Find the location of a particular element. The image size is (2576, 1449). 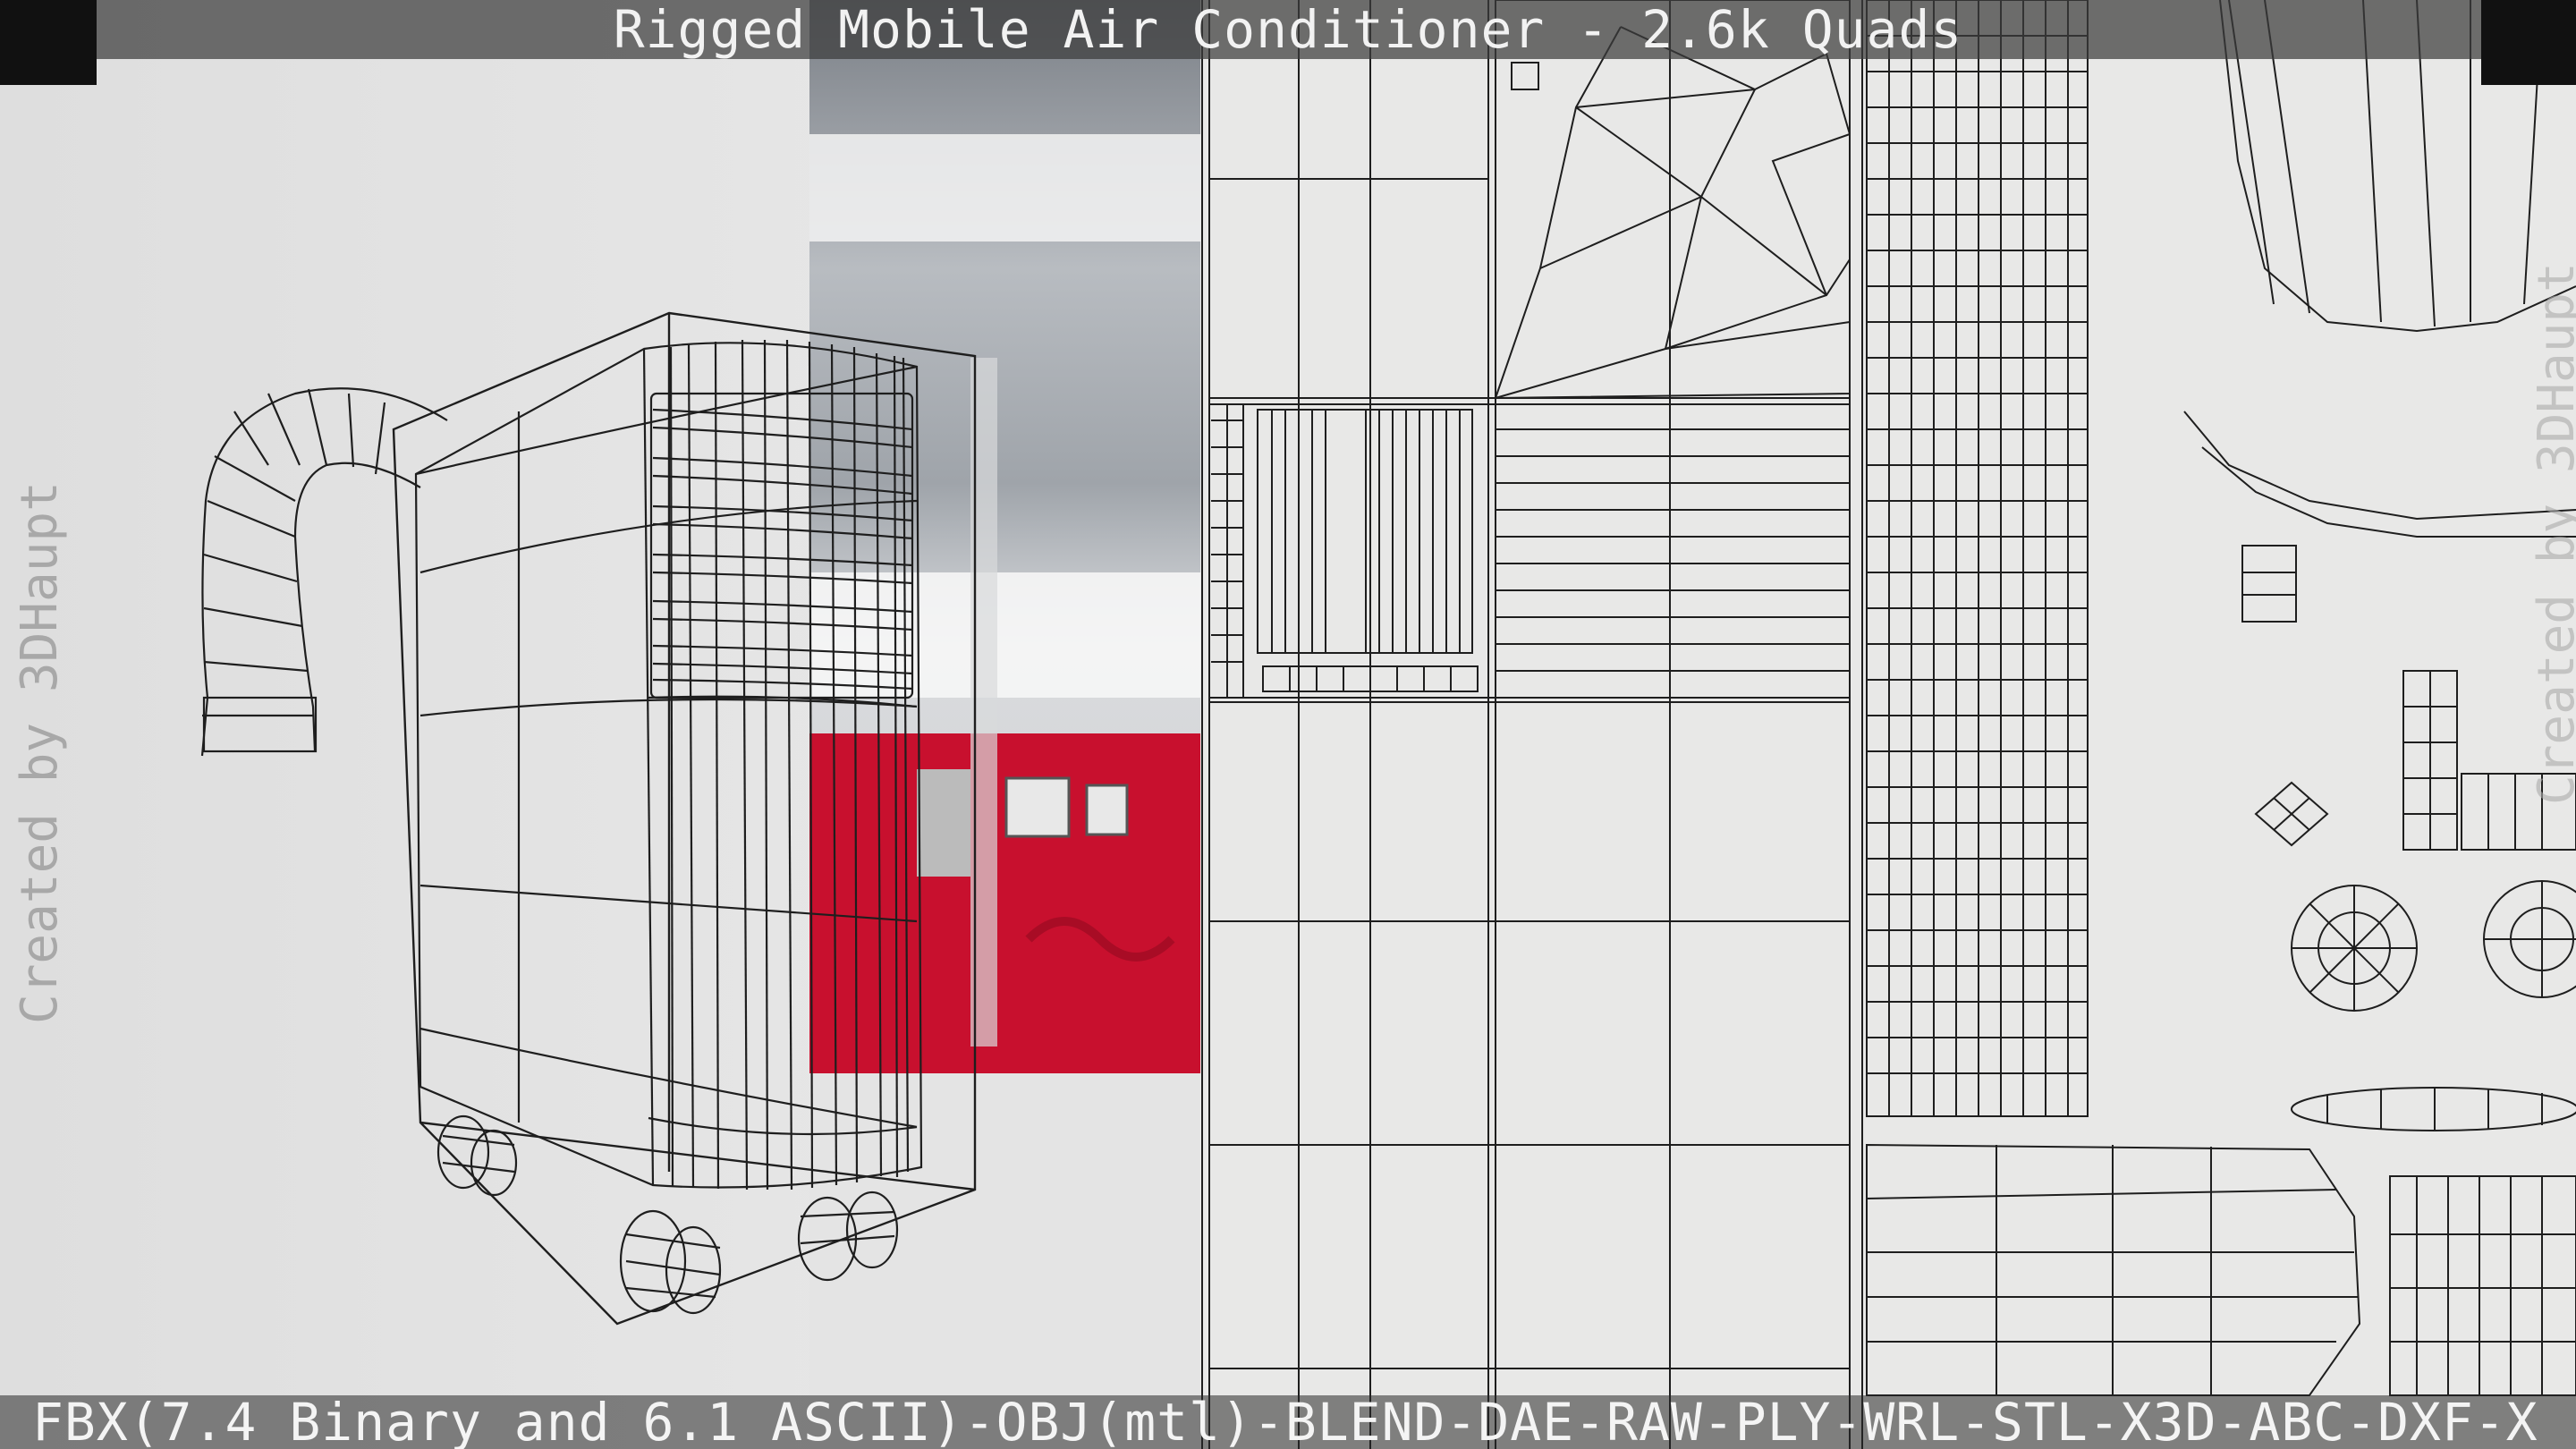

watermark-right: Created by 3DHaupt is located at coordinates (2552, 533).